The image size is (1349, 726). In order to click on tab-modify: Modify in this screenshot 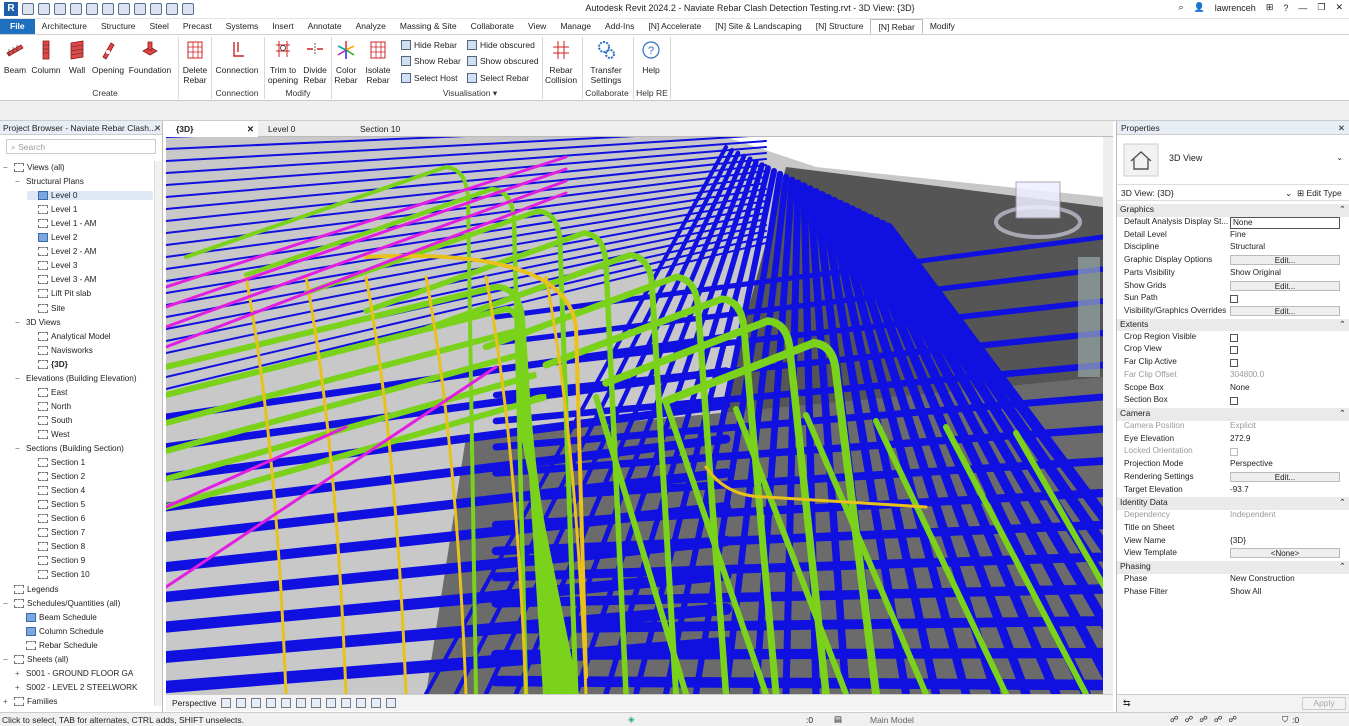, I will do `click(942, 26)`.